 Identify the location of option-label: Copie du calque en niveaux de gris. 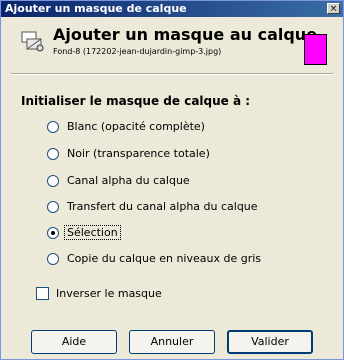
(164, 258).